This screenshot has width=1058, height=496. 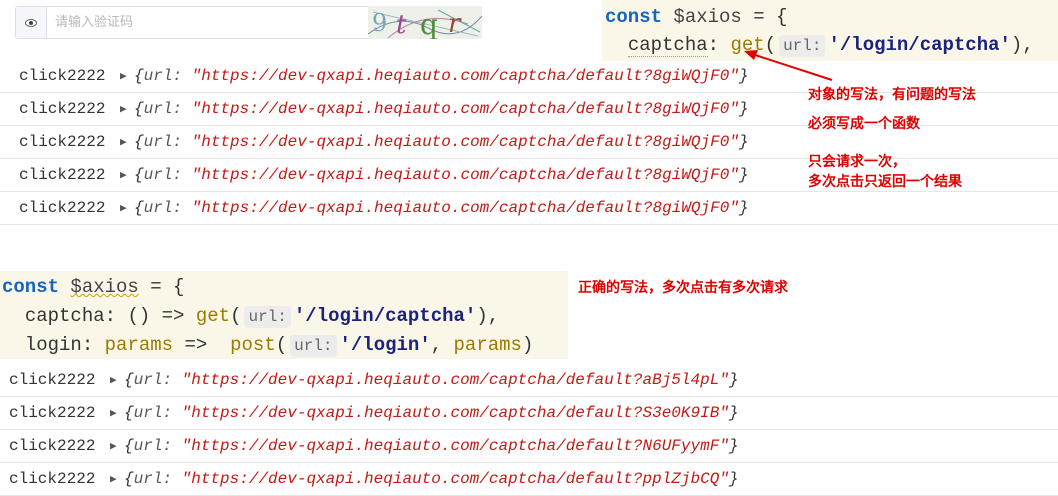 What do you see at coordinates (788, 65) in the screenshot?
I see `annotation-arrow-icon` at bounding box center [788, 65].